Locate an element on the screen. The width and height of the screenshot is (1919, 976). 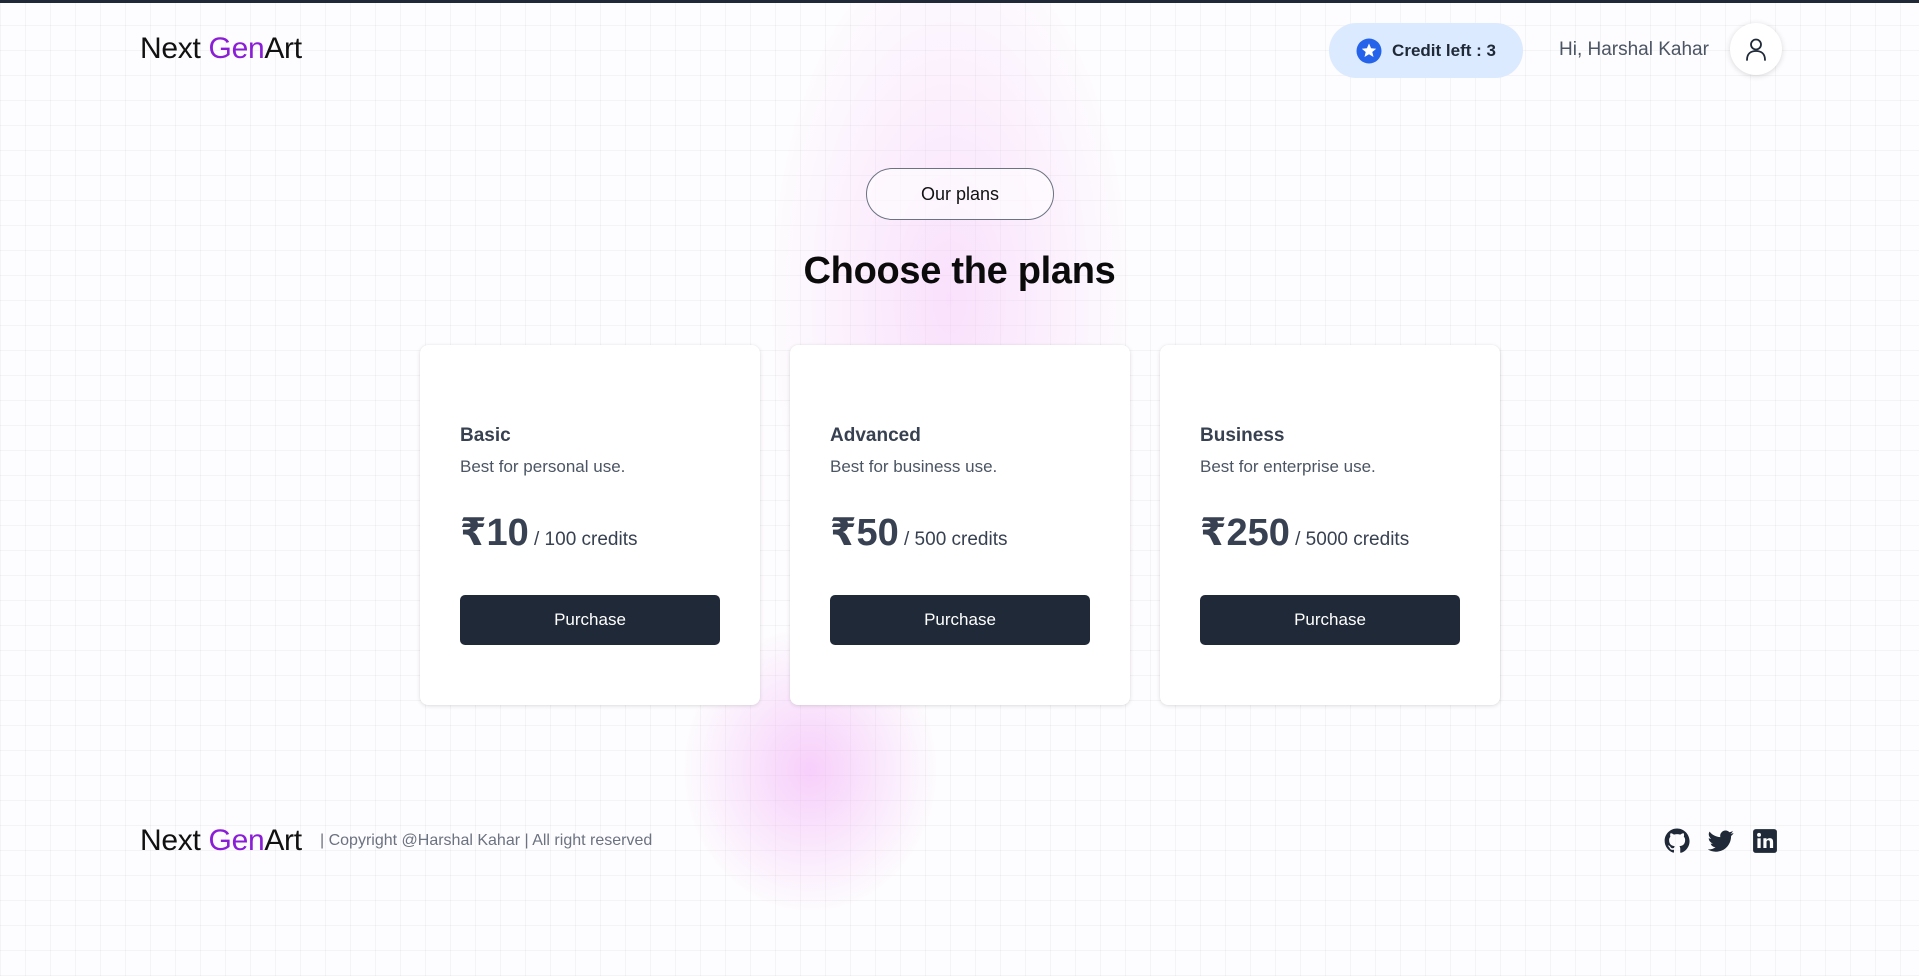
purchase-button-advanced: Purchase is located at coordinates (960, 620).